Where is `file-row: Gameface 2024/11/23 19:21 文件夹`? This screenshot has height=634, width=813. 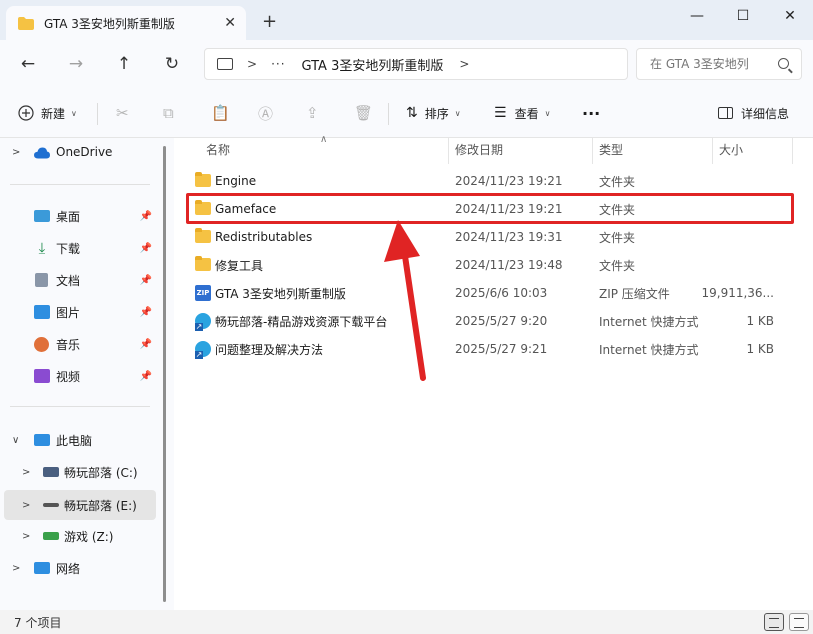 file-row: Gameface 2024/11/23 19:21 文件夹 is located at coordinates (488, 209).